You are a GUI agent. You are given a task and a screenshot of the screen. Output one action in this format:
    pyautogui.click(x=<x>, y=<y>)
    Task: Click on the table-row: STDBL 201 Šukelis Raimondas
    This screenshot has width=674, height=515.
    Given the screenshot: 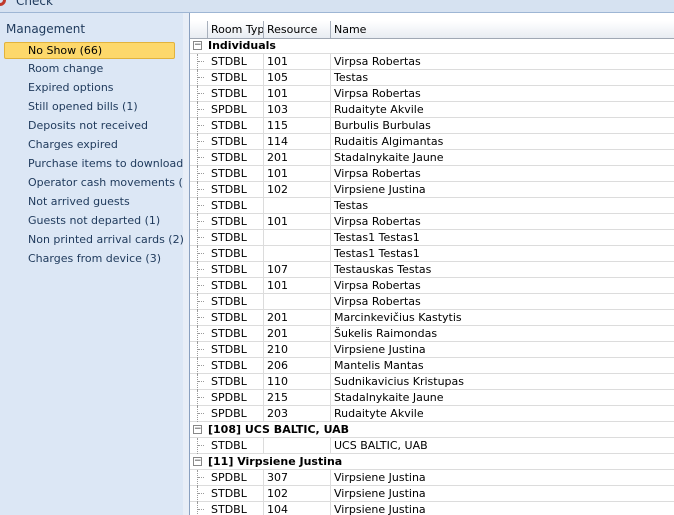 What is the action you would take?
    pyautogui.click(x=432, y=334)
    